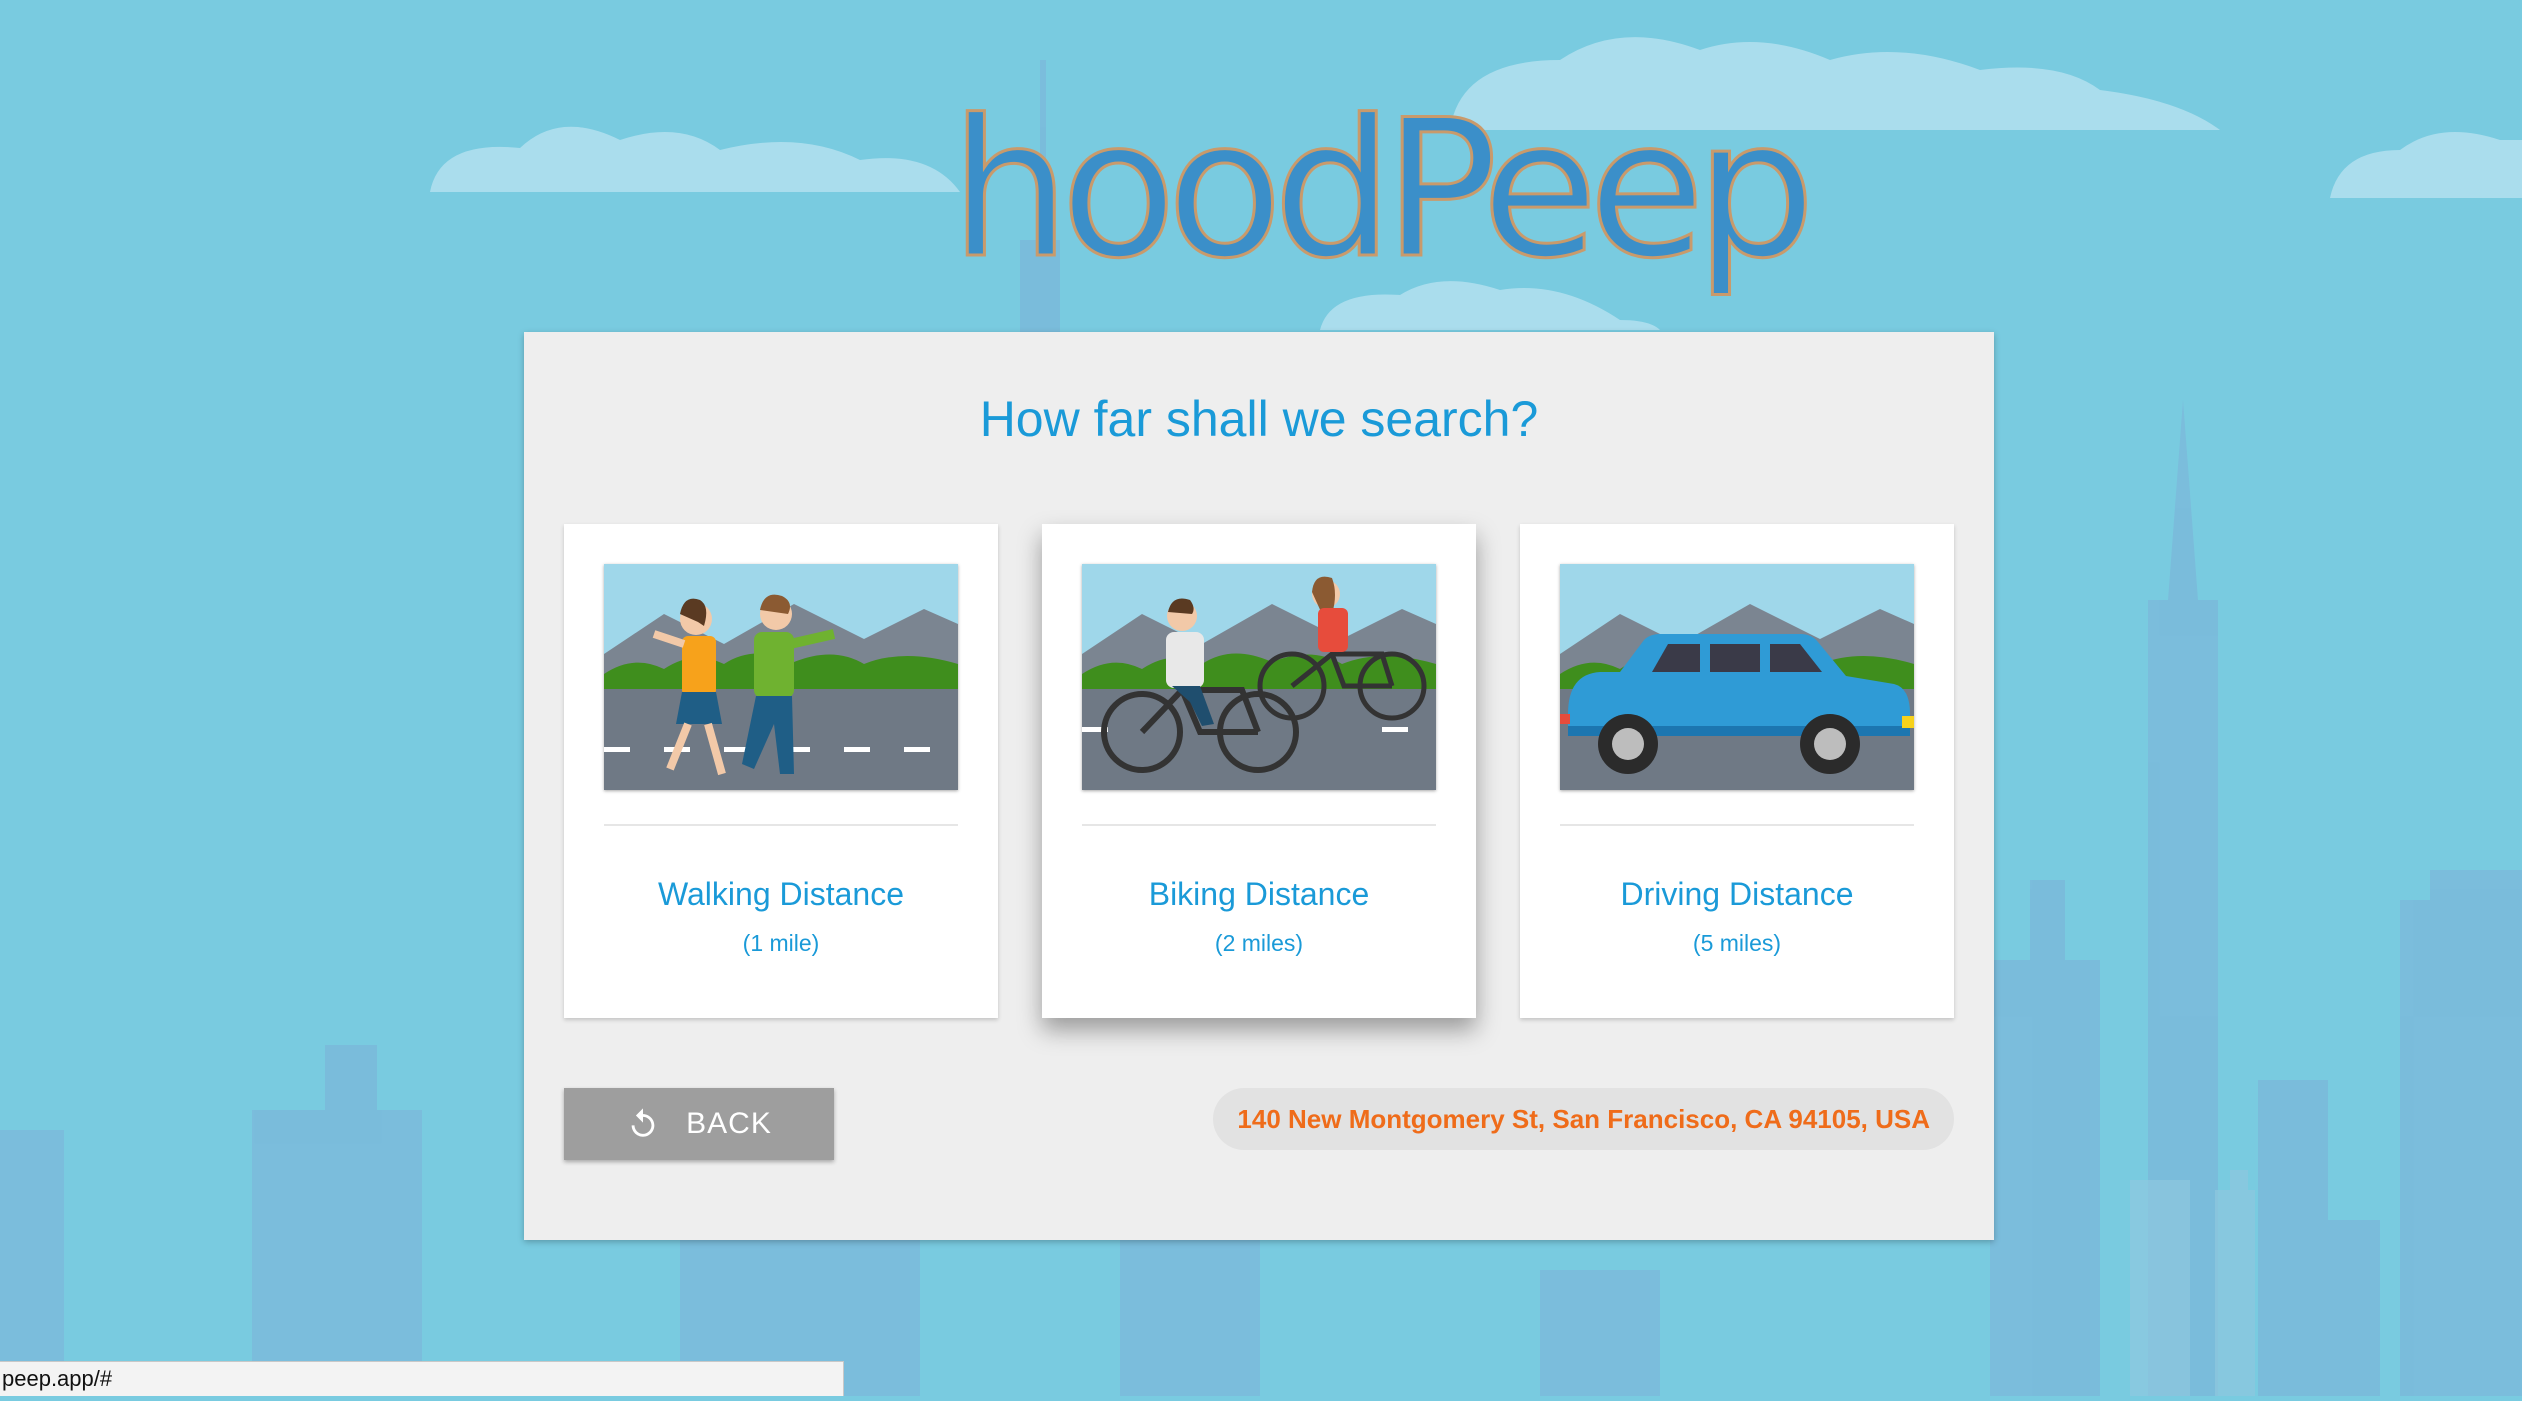 This screenshot has height=1401, width=2522. Describe the element at coordinates (780, 894) in the screenshot. I see `option-title: Walking Distance` at that location.